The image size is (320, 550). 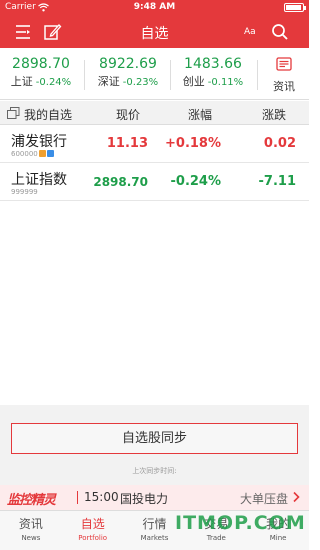 What do you see at coordinates (277, 181) in the screenshot?
I see `stock-change: -7.11` at bounding box center [277, 181].